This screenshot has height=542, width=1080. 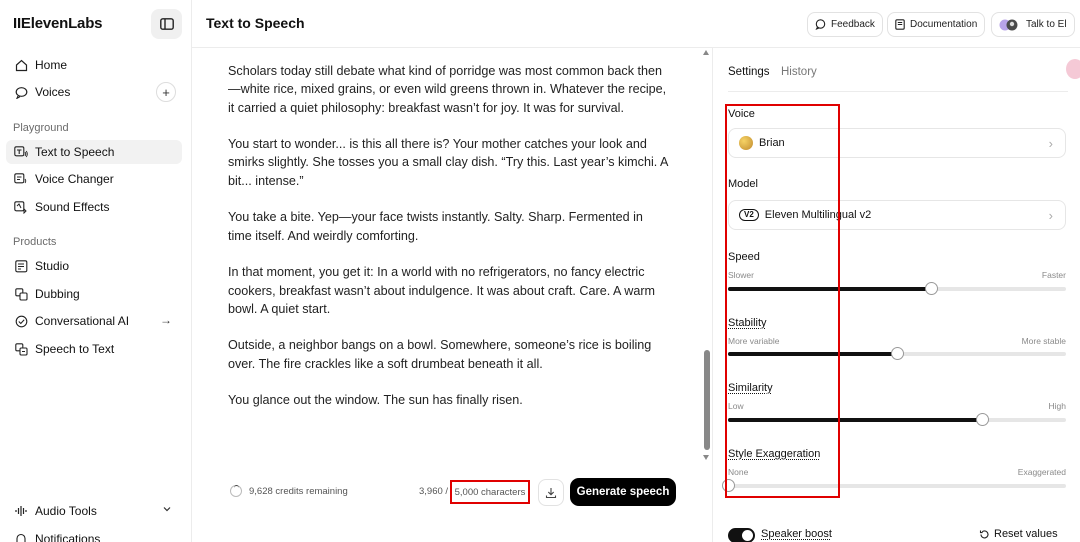 I want to click on reset-label: Reset values, so click(x=1026, y=534).